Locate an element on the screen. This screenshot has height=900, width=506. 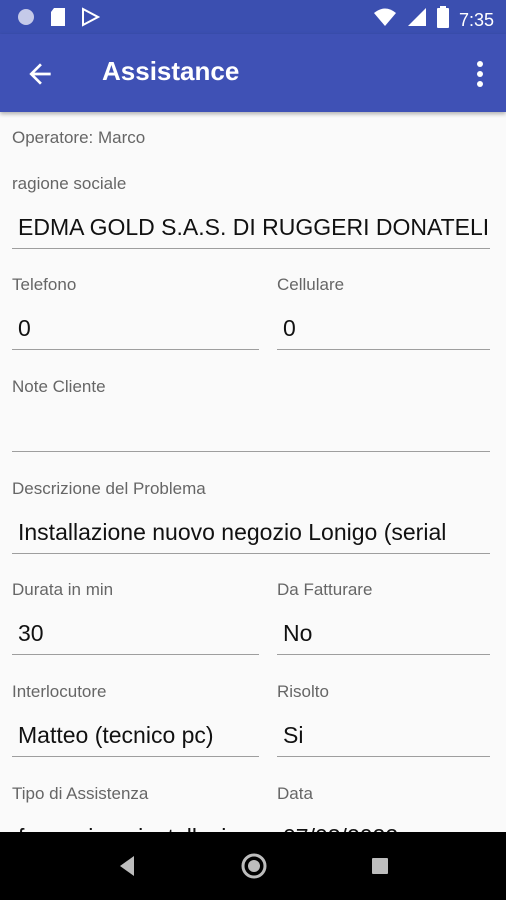
telefono-label: Telefono is located at coordinates (44, 284).